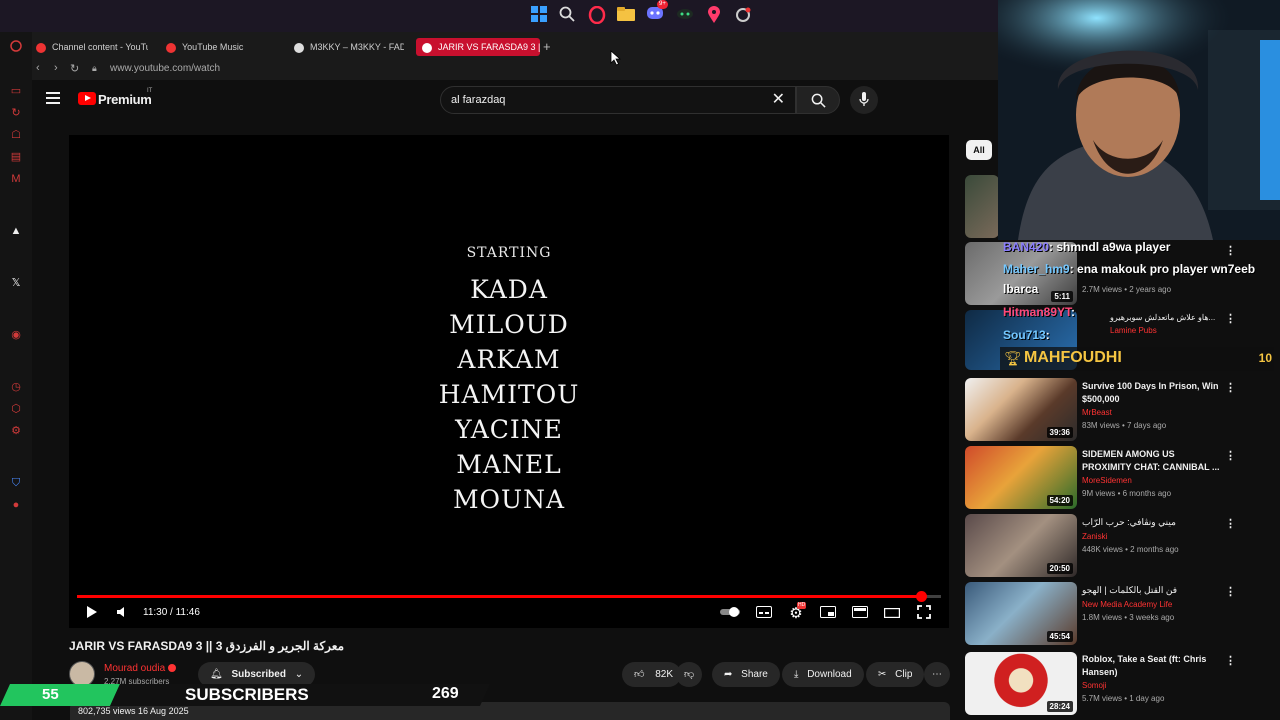 Image resolution: width=1280 pixels, height=720 pixels. What do you see at coordinates (1026, 247) in the screenshot?
I see `chat-username: BAN420` at bounding box center [1026, 247].